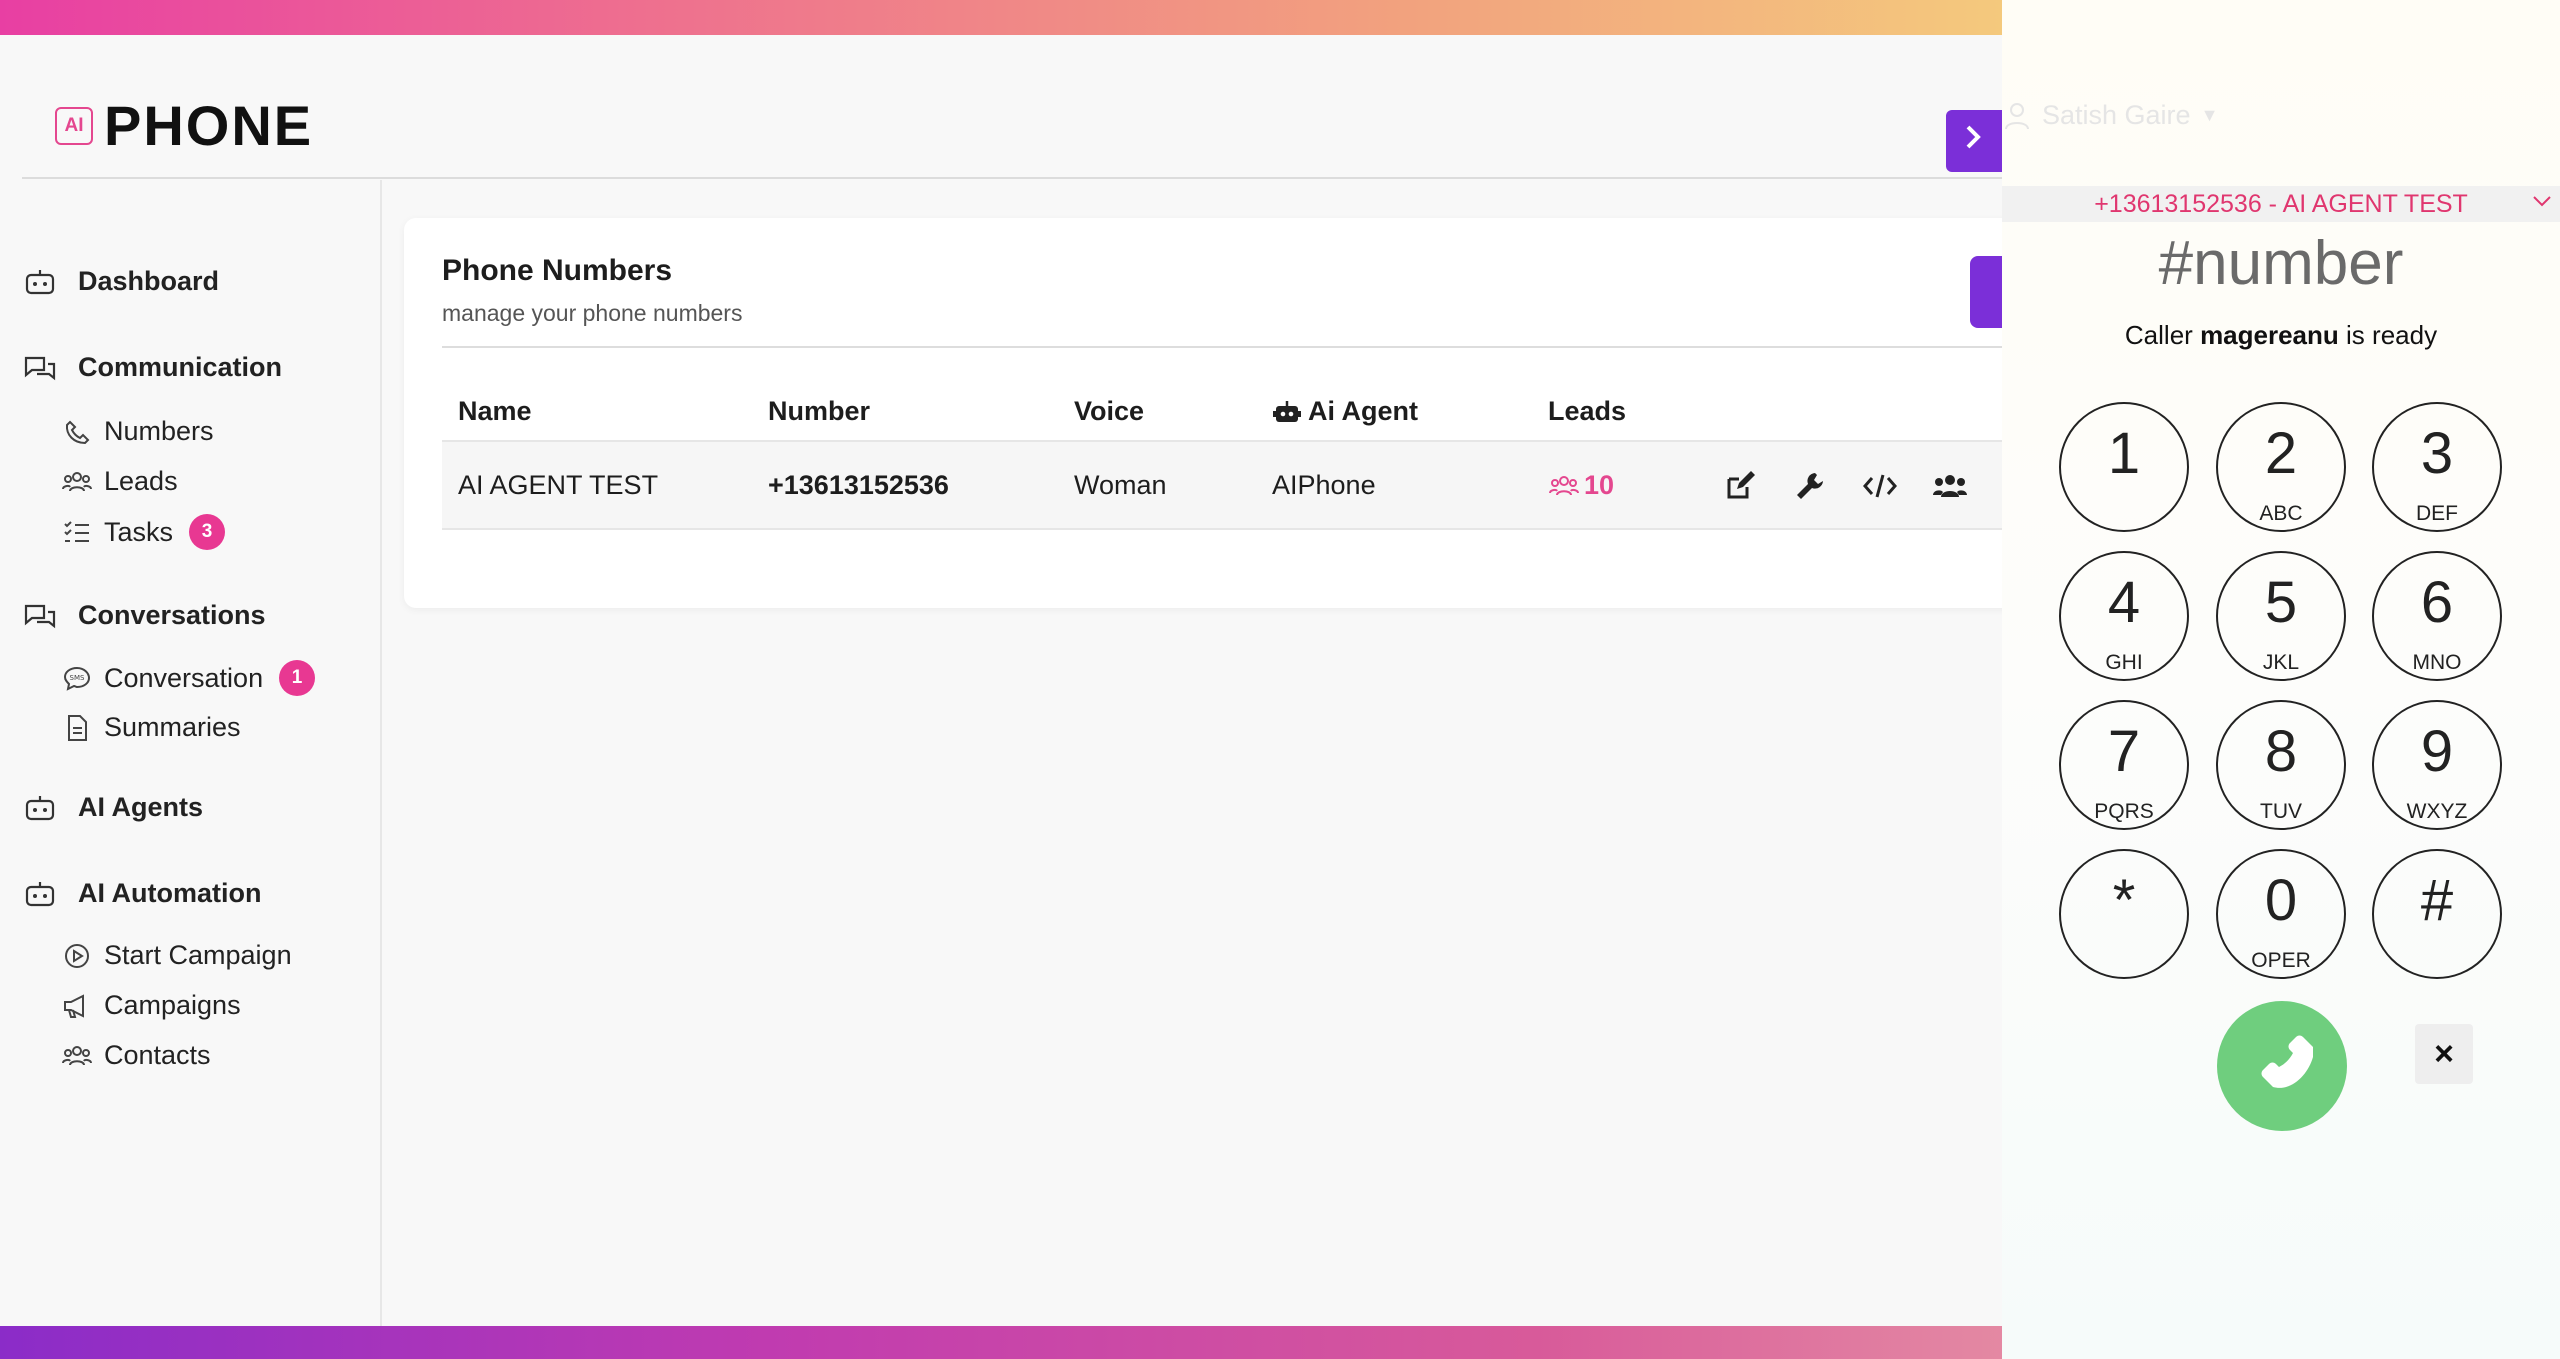 This screenshot has height=1359, width=2560. I want to click on key-3: 3 DEF, so click(2437, 467).